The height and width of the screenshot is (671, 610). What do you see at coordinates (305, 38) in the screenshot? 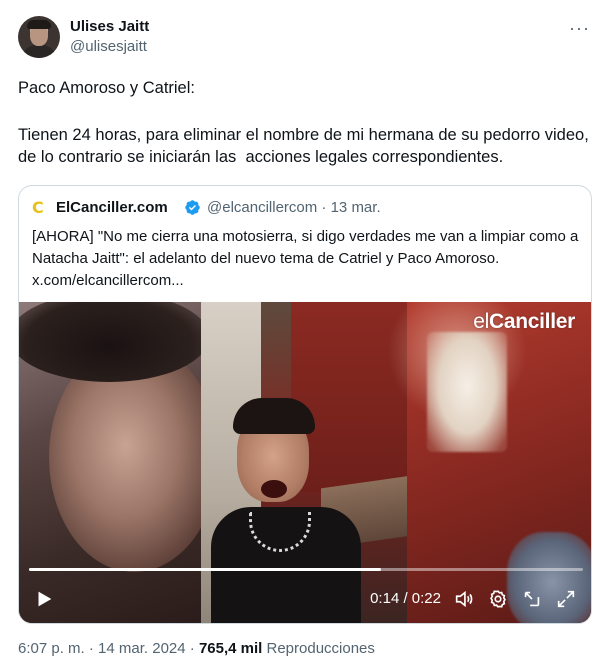
I see `tweet-header: Ulises Jaitt @ulisesjaitt ···` at bounding box center [305, 38].